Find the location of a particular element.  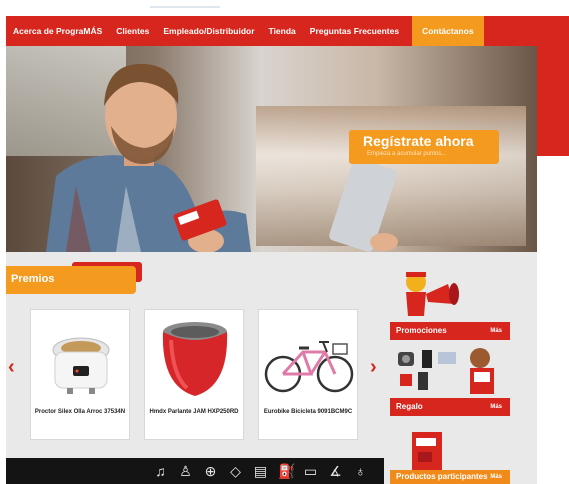

speaker-icon is located at coordinates (195, 359).